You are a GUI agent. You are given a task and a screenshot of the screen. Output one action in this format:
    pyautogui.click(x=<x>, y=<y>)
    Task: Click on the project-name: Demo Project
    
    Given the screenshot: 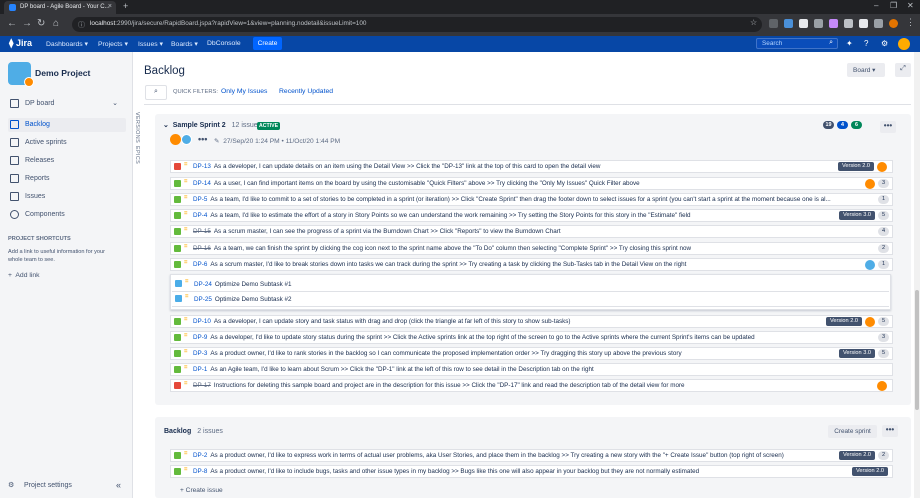 What is the action you would take?
    pyautogui.click(x=62, y=73)
    